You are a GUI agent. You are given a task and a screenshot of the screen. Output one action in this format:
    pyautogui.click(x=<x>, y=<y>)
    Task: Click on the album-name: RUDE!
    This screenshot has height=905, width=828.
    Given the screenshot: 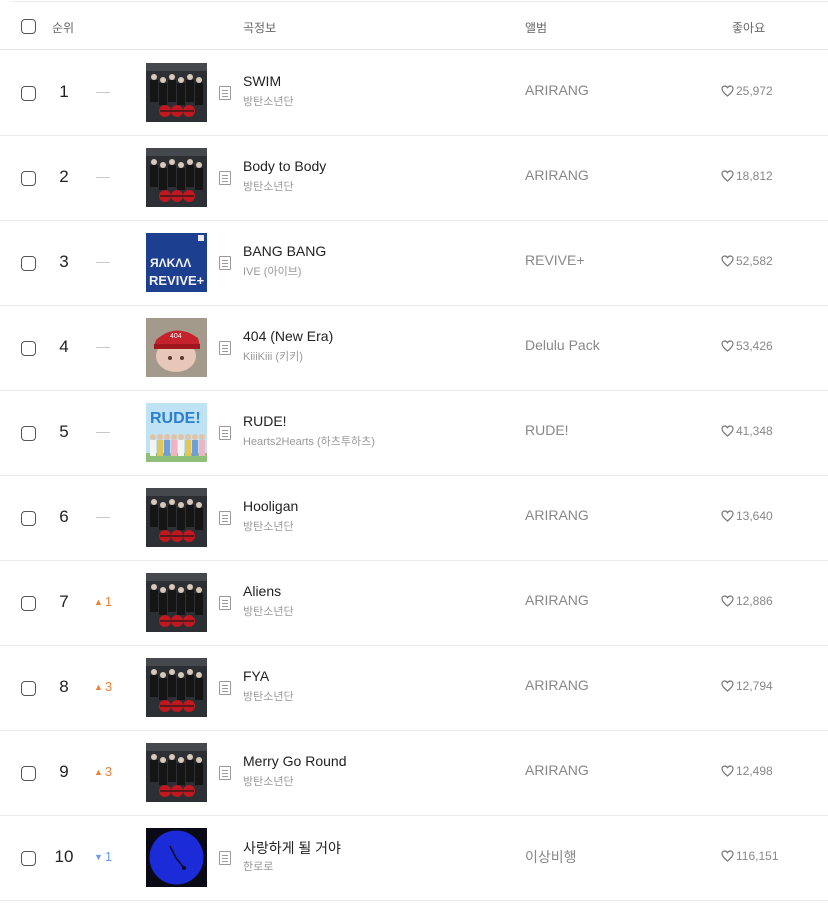 What is the action you would take?
    pyautogui.click(x=547, y=430)
    